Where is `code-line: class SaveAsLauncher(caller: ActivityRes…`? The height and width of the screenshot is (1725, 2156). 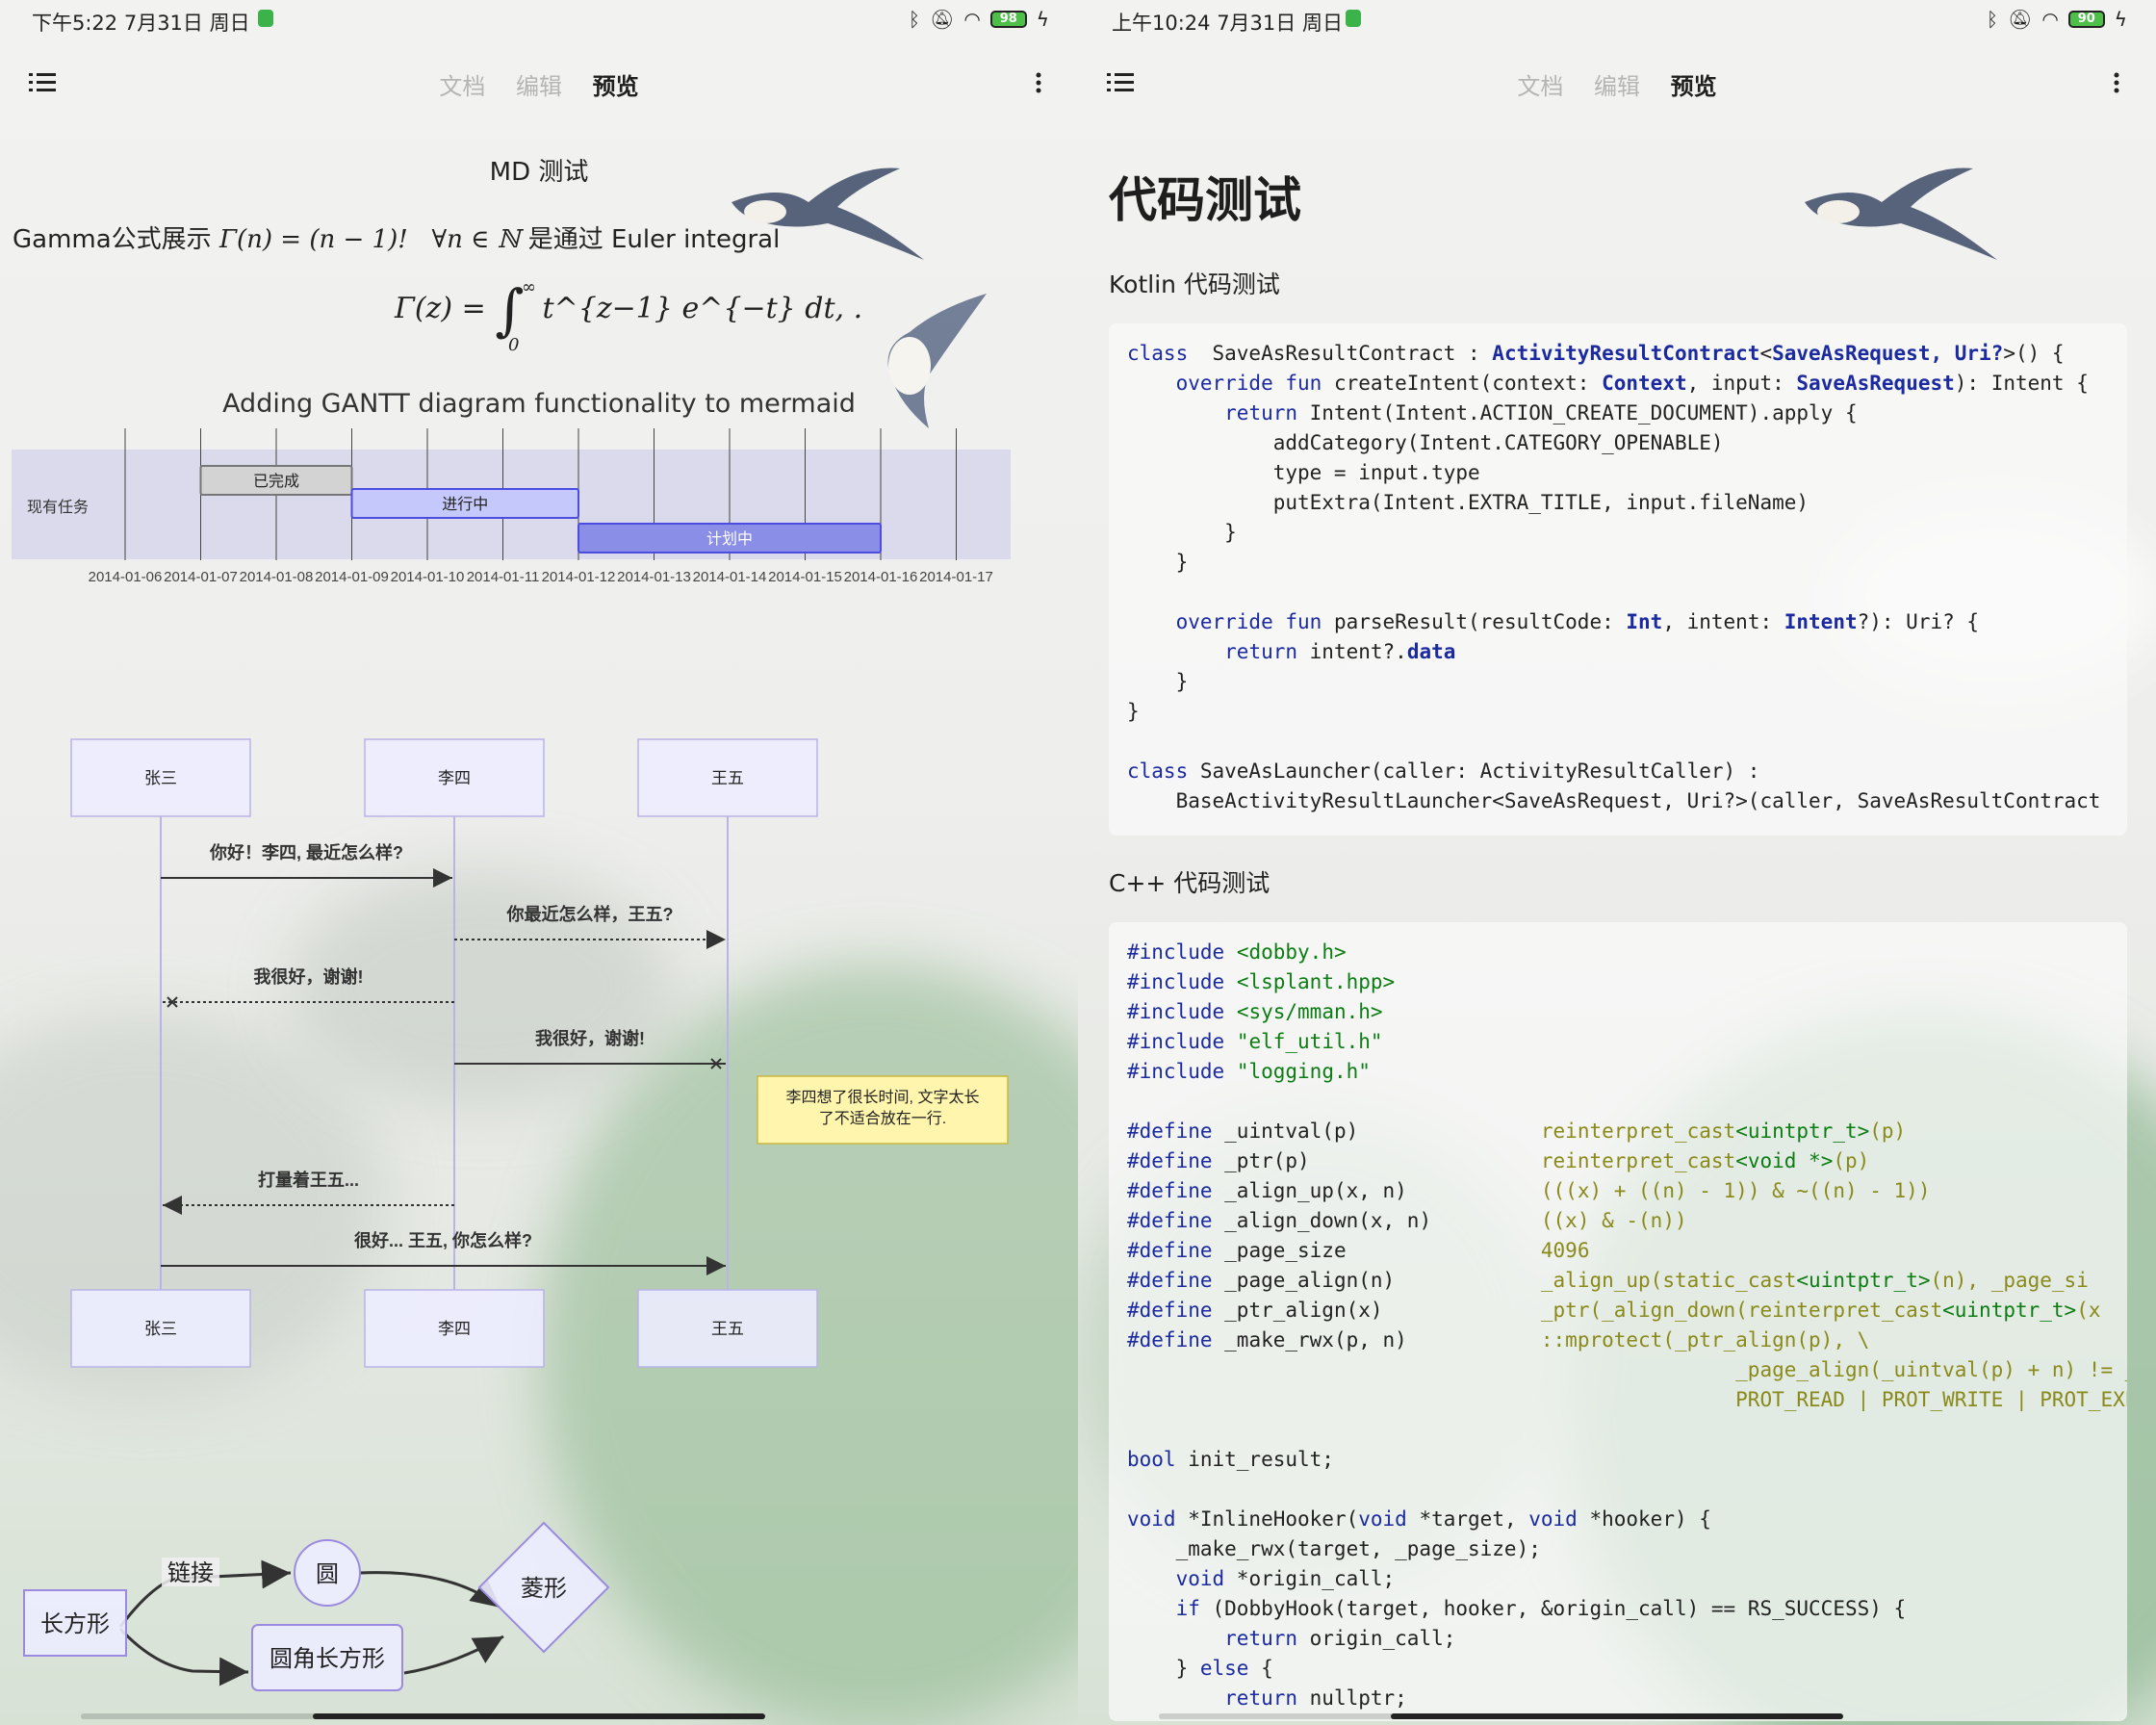 code-line: class SaveAsLauncher(caller: ActivityRes… is located at coordinates (1443, 771).